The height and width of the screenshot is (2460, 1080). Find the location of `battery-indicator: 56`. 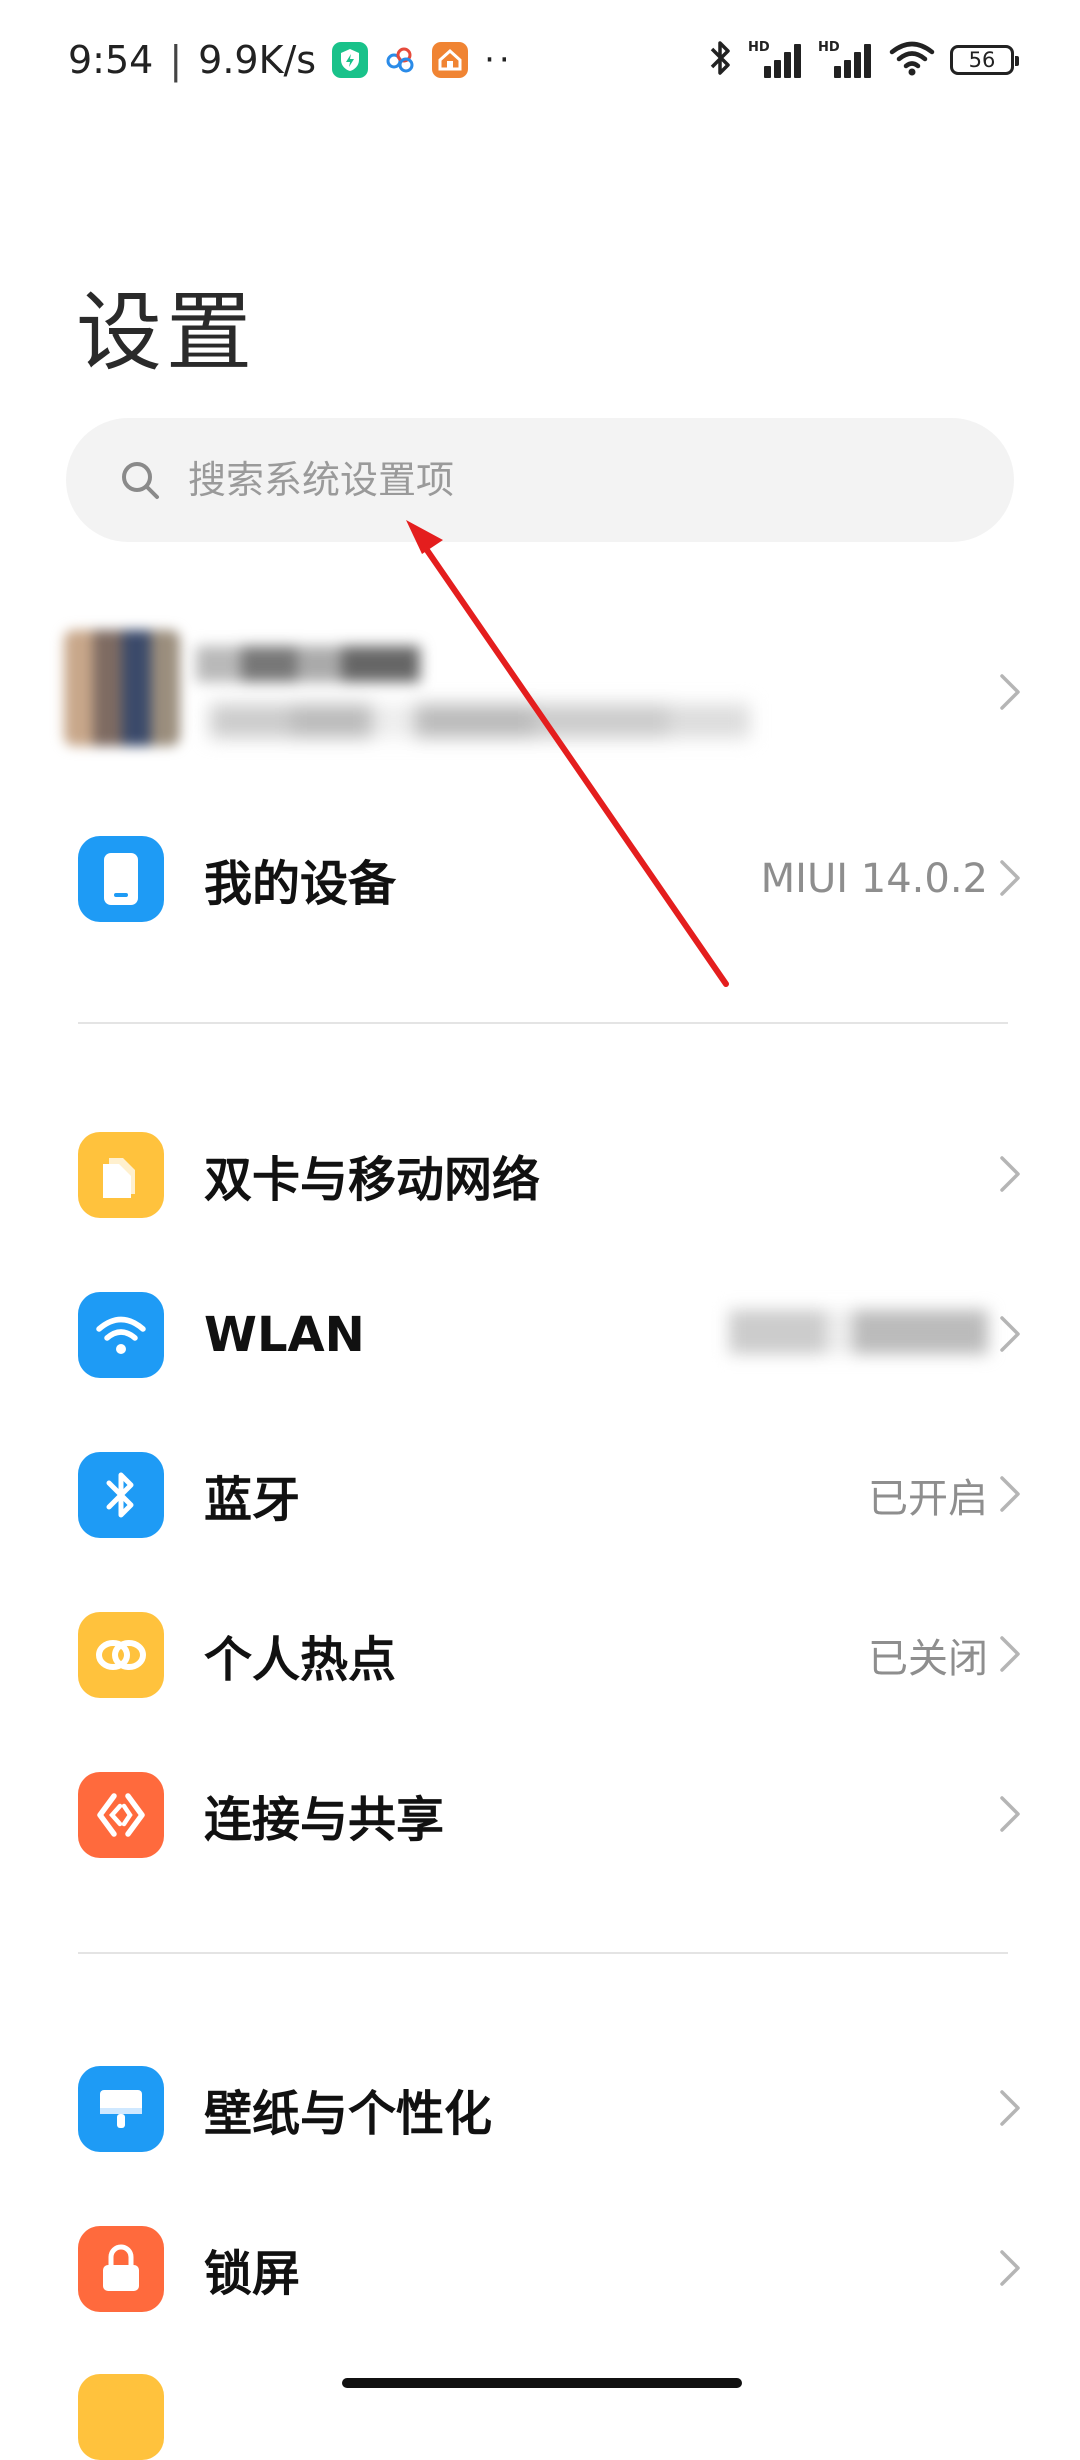

battery-indicator: 56 is located at coordinates (984, 60).